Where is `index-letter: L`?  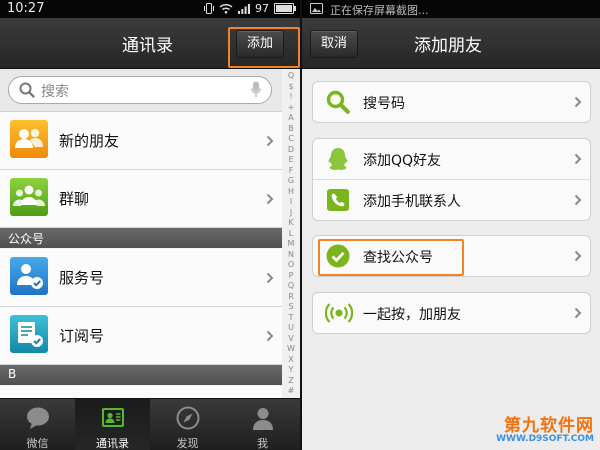
index-letter: L is located at coordinates (291, 233).